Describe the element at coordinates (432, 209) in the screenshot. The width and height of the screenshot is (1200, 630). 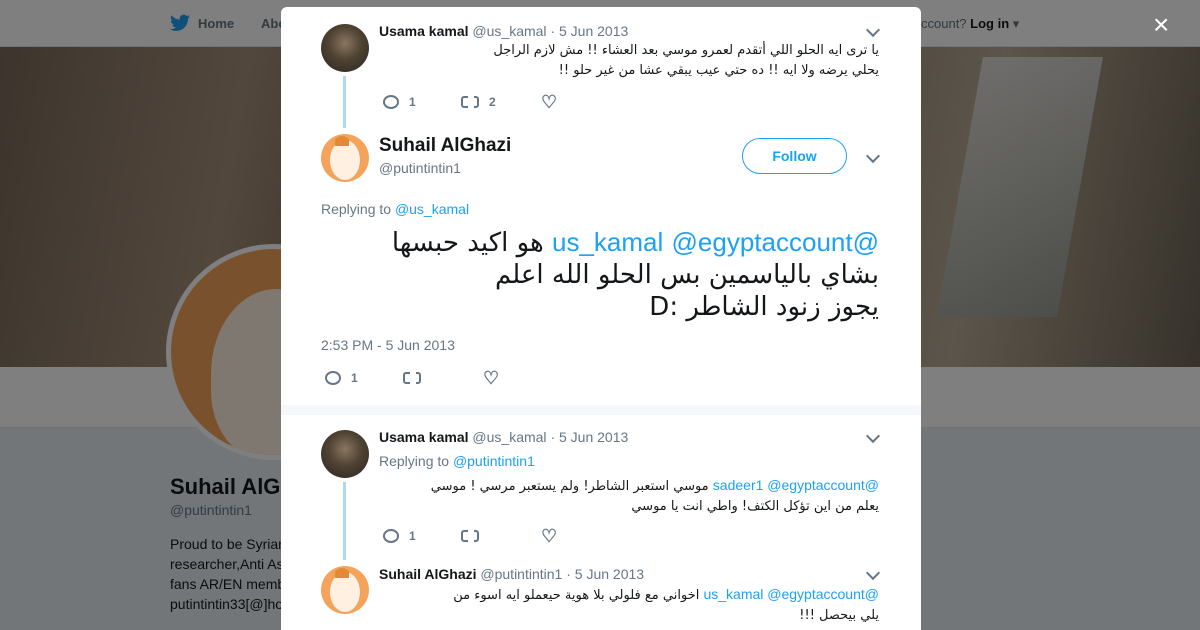
I see `mention-link: @us_kamal` at that location.